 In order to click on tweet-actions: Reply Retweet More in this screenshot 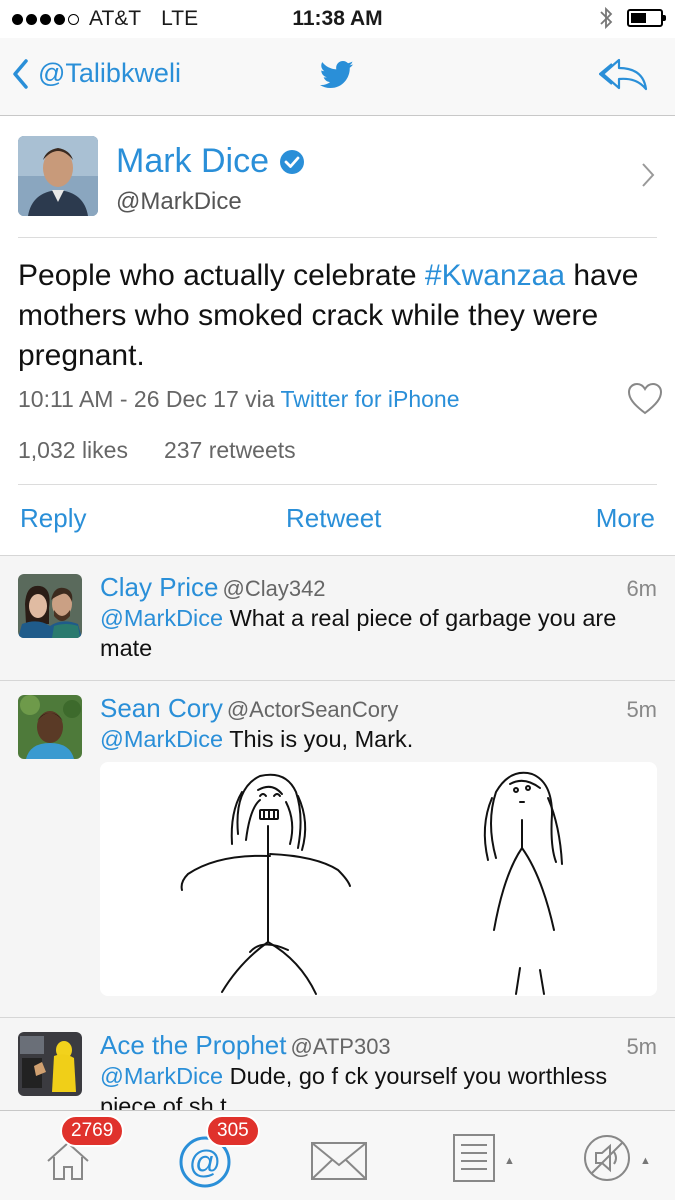, I will do `click(337, 520)`.